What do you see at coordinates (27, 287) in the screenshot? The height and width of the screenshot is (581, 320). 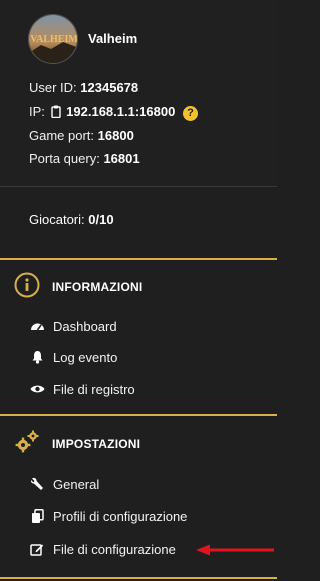 I see `info-circle-icon` at bounding box center [27, 287].